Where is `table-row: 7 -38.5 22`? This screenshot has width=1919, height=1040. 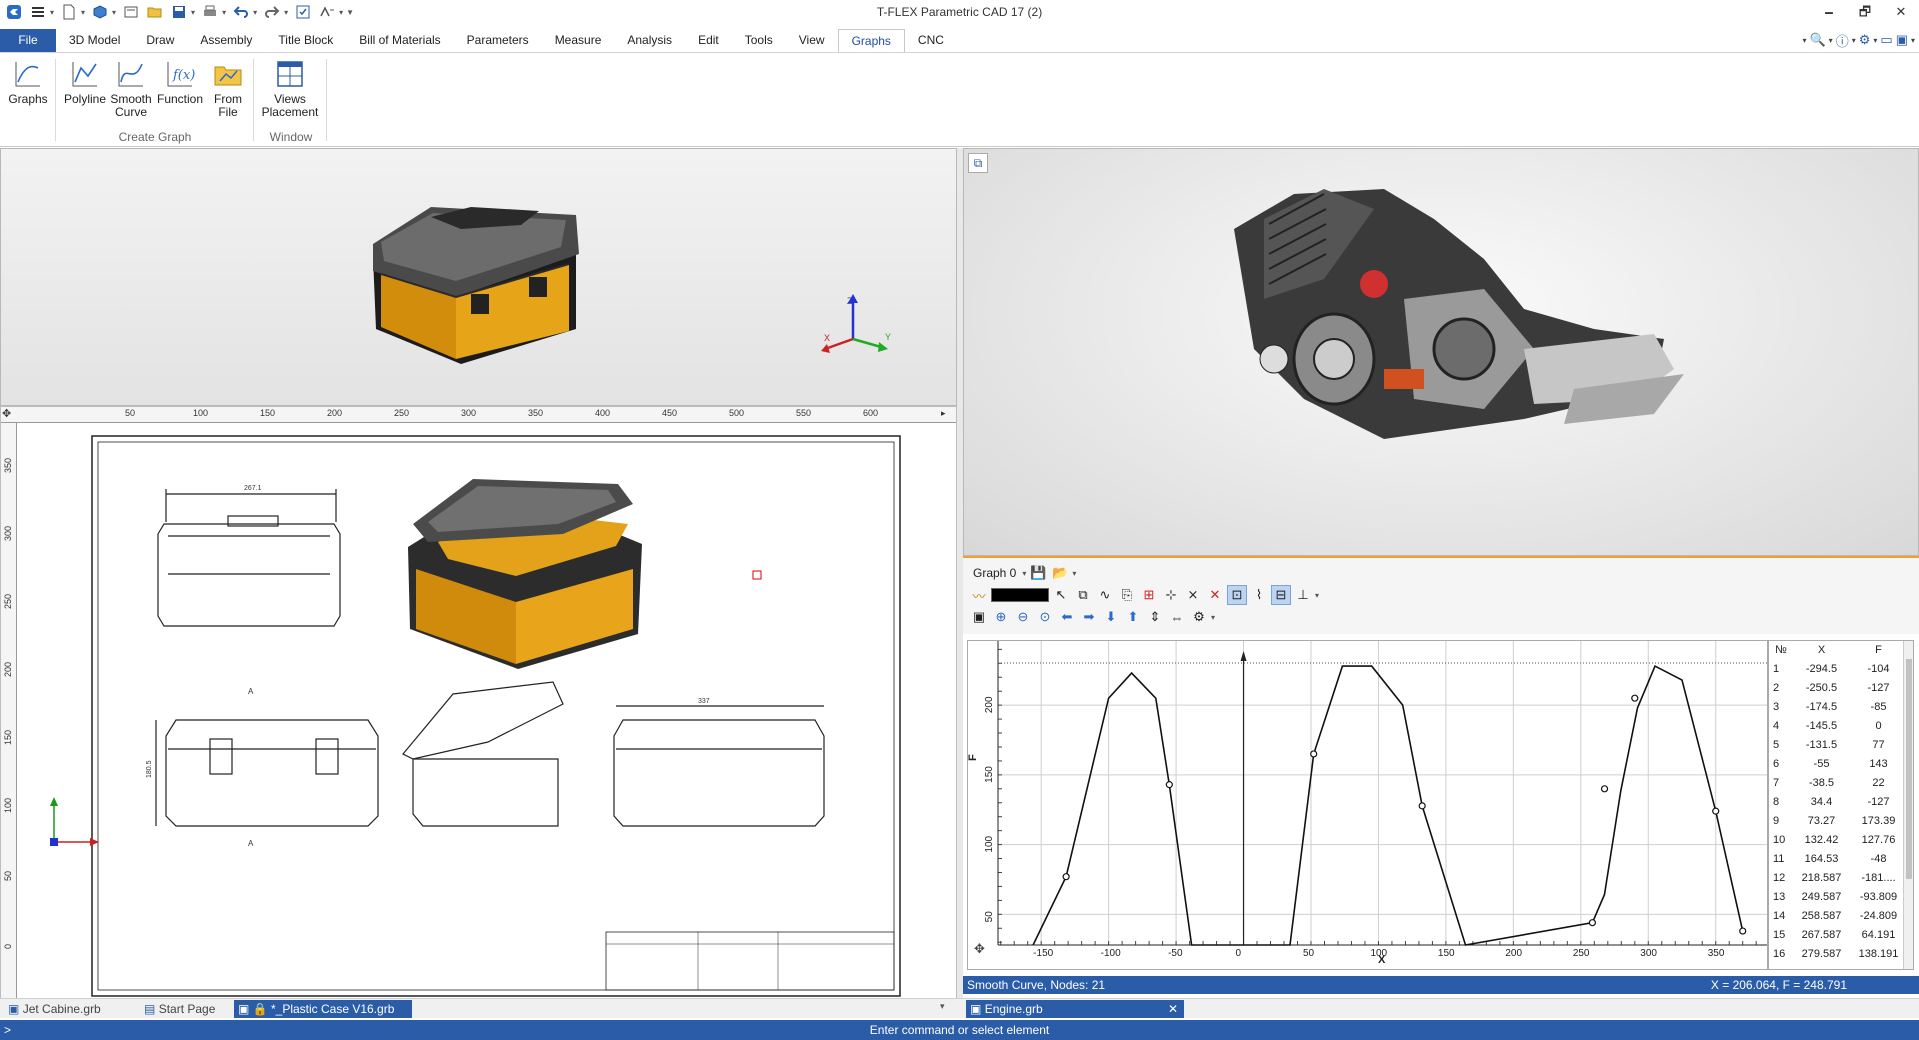 table-row: 7 -38.5 22 is located at coordinates (1838, 782).